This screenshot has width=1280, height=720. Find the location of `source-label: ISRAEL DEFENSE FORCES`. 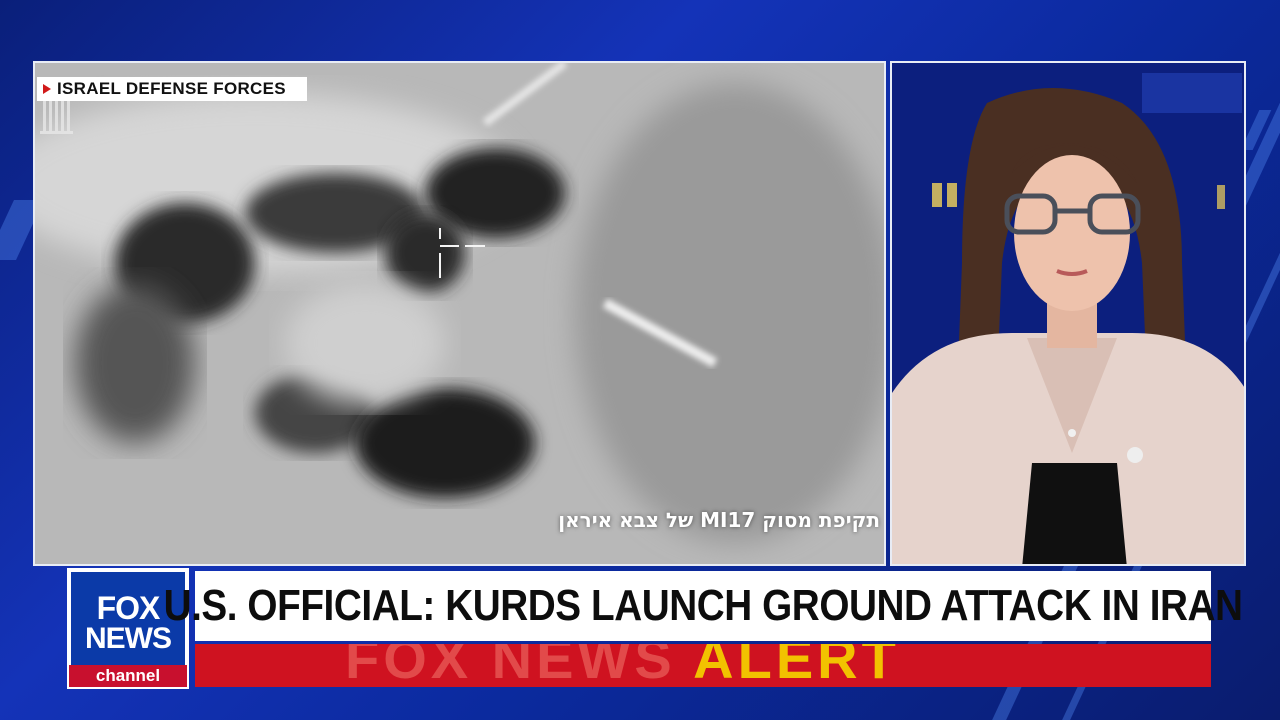

source-label: ISRAEL DEFENSE FORCES is located at coordinates (172, 89).